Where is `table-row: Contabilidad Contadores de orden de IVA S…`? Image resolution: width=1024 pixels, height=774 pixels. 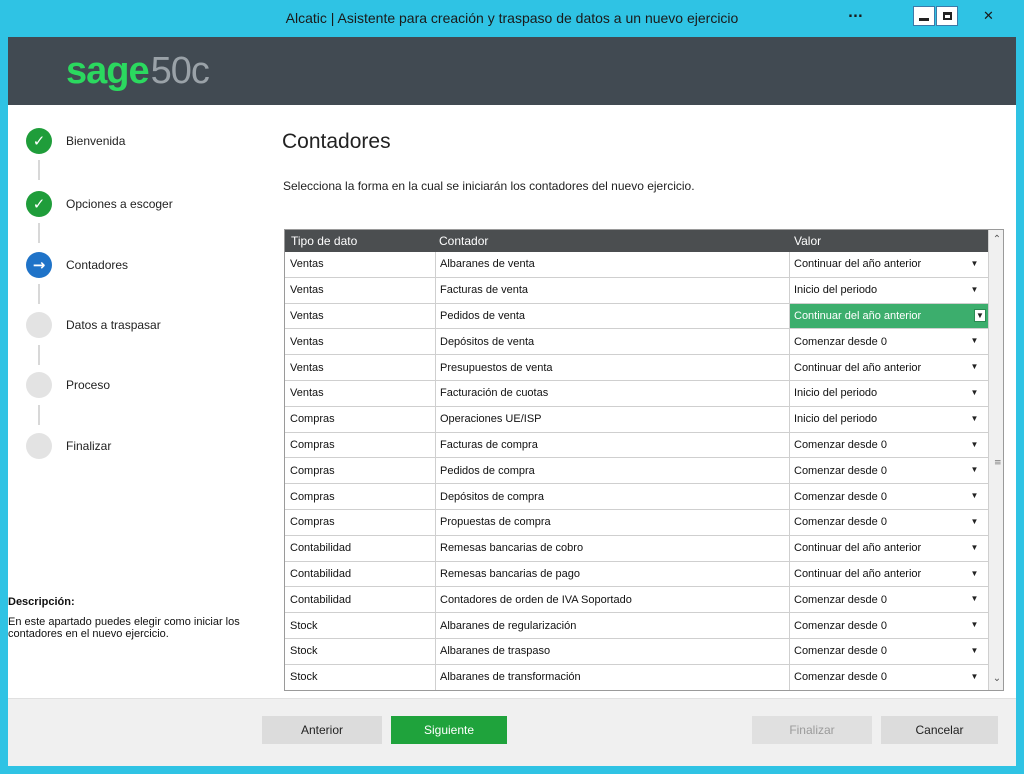
table-row: Contabilidad Contadores de orden de IVA S… is located at coordinates (636, 600).